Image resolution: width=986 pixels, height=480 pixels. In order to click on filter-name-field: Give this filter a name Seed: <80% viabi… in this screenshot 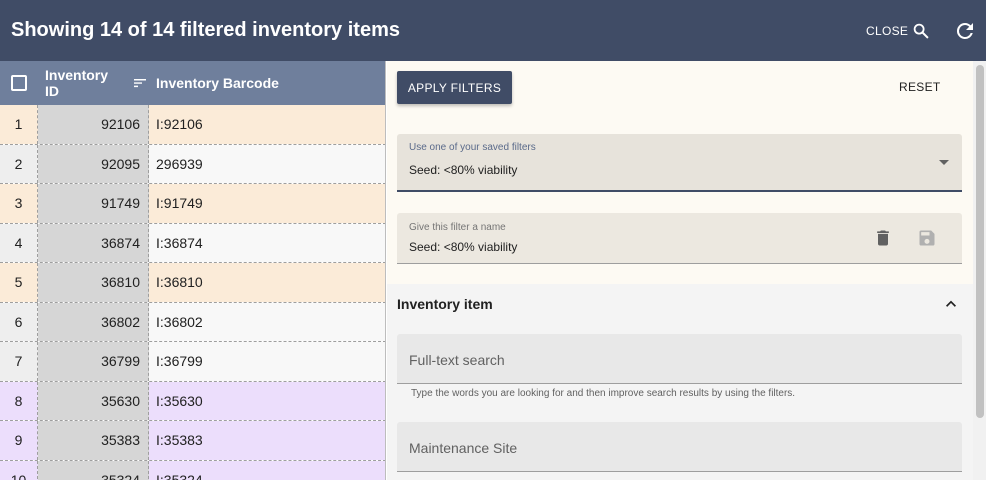, I will do `click(679, 238)`.